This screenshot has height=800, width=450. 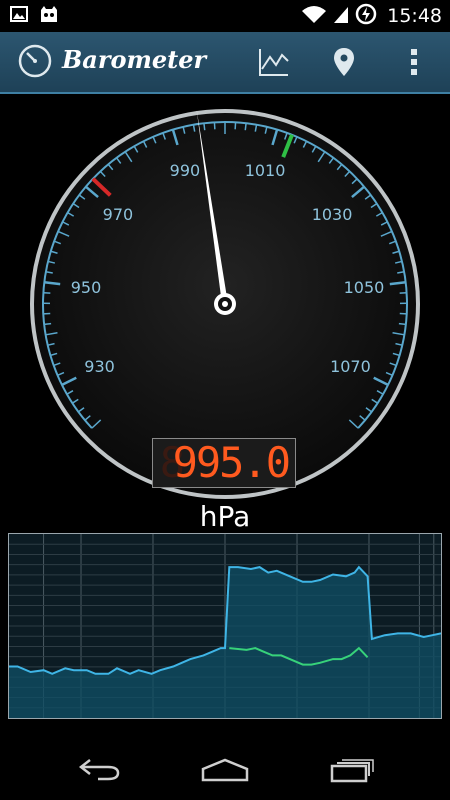 I want to click on pressure-readout: 8 995.0, so click(x=224, y=463).